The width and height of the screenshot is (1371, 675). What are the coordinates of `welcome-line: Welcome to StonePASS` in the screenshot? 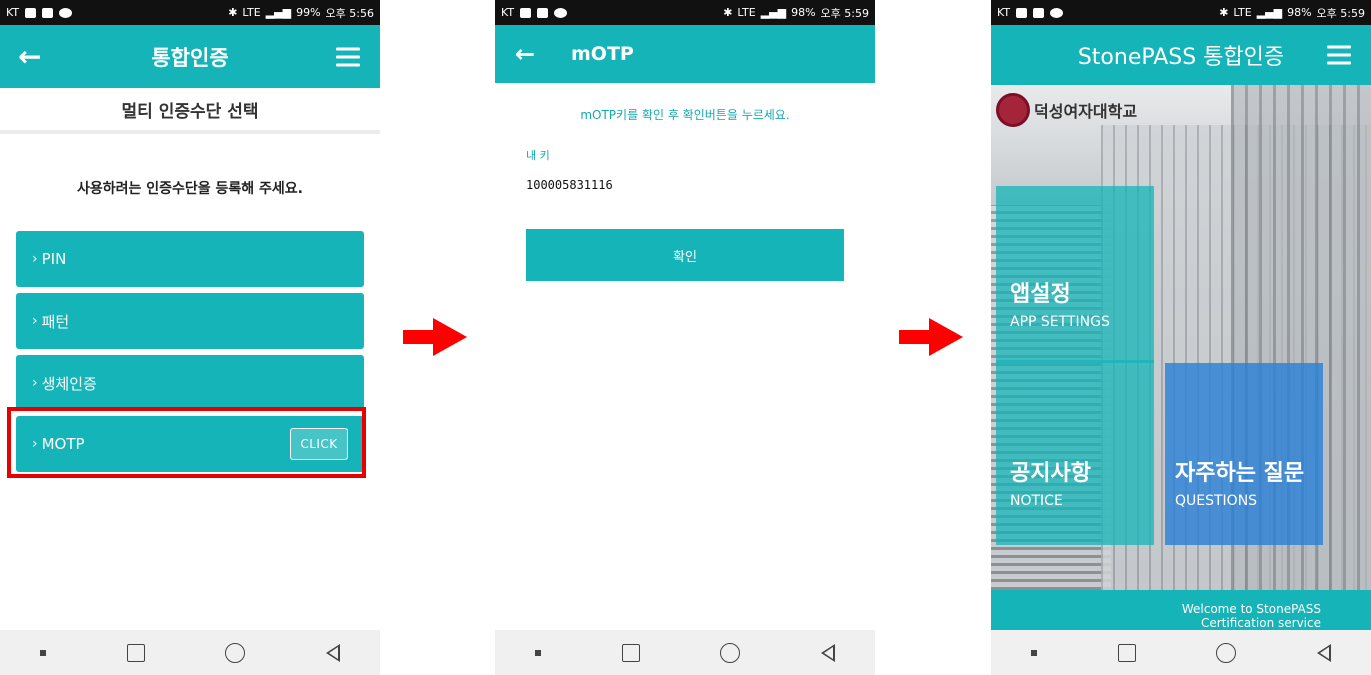 It's located at (1251, 609).